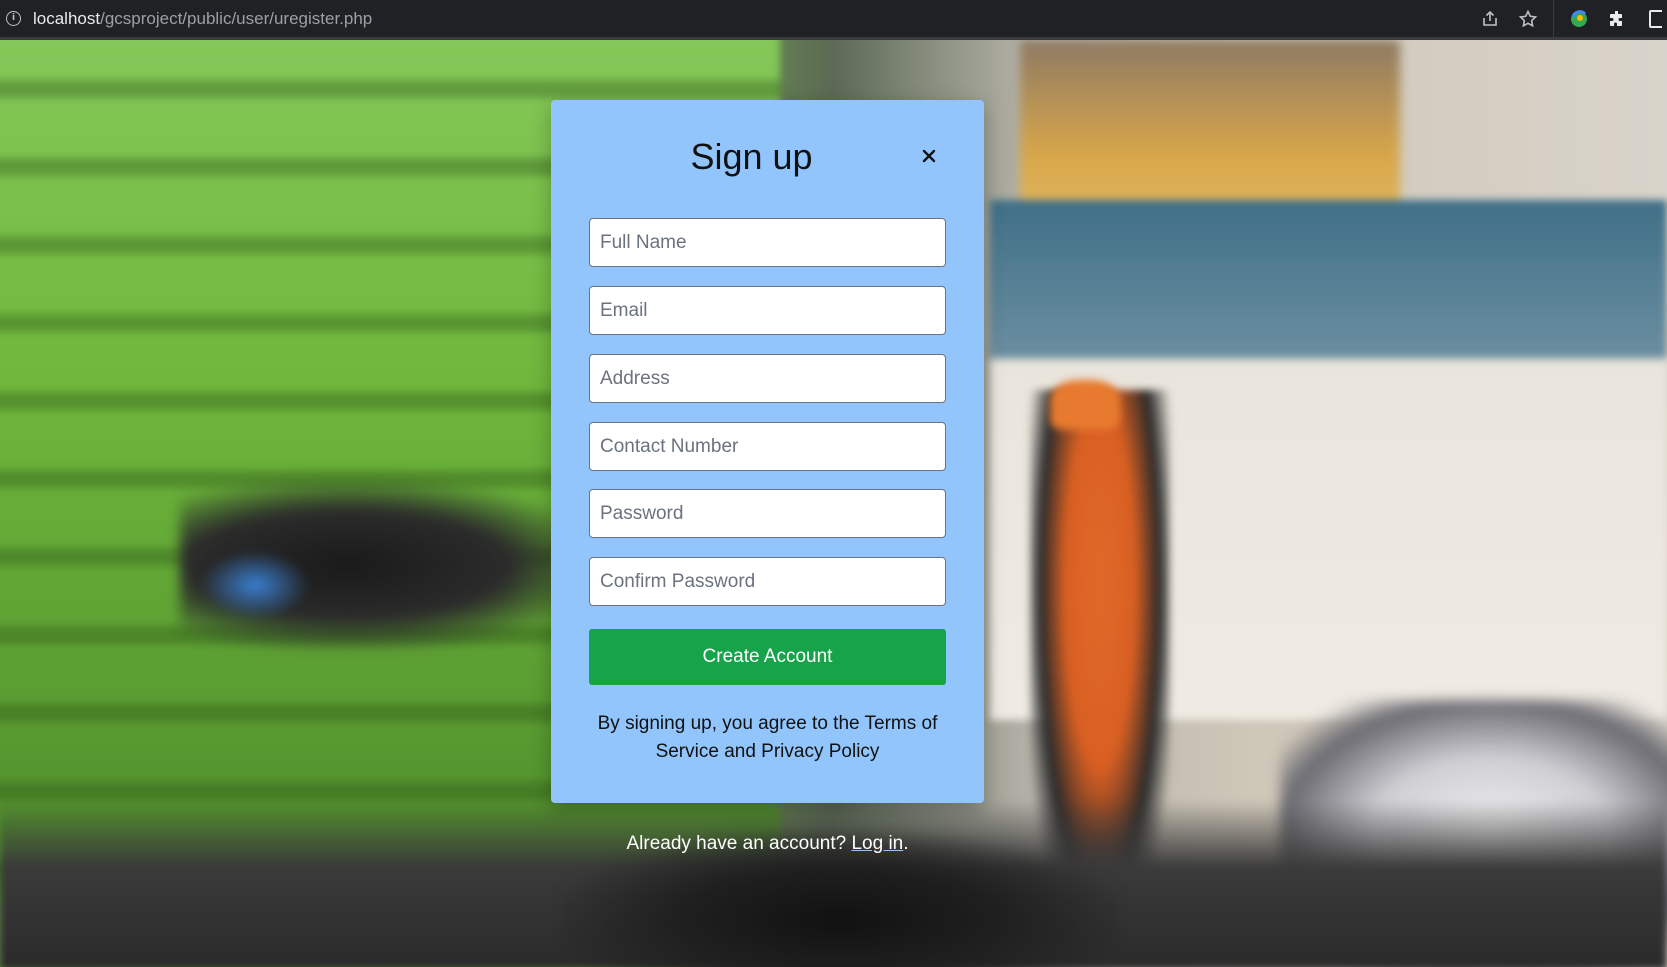 This screenshot has height=967, width=1667. Describe the element at coordinates (1617, 19) in the screenshot. I see `puzzle-icon` at that location.